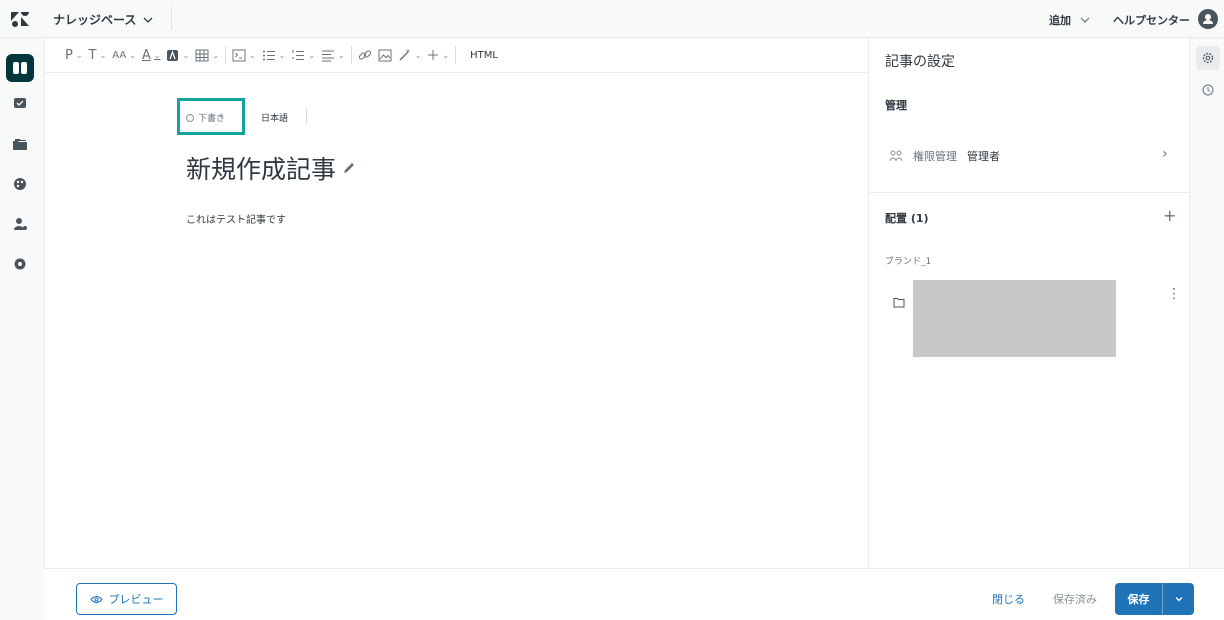  I want to click on highlight-icon, so click(173, 55).